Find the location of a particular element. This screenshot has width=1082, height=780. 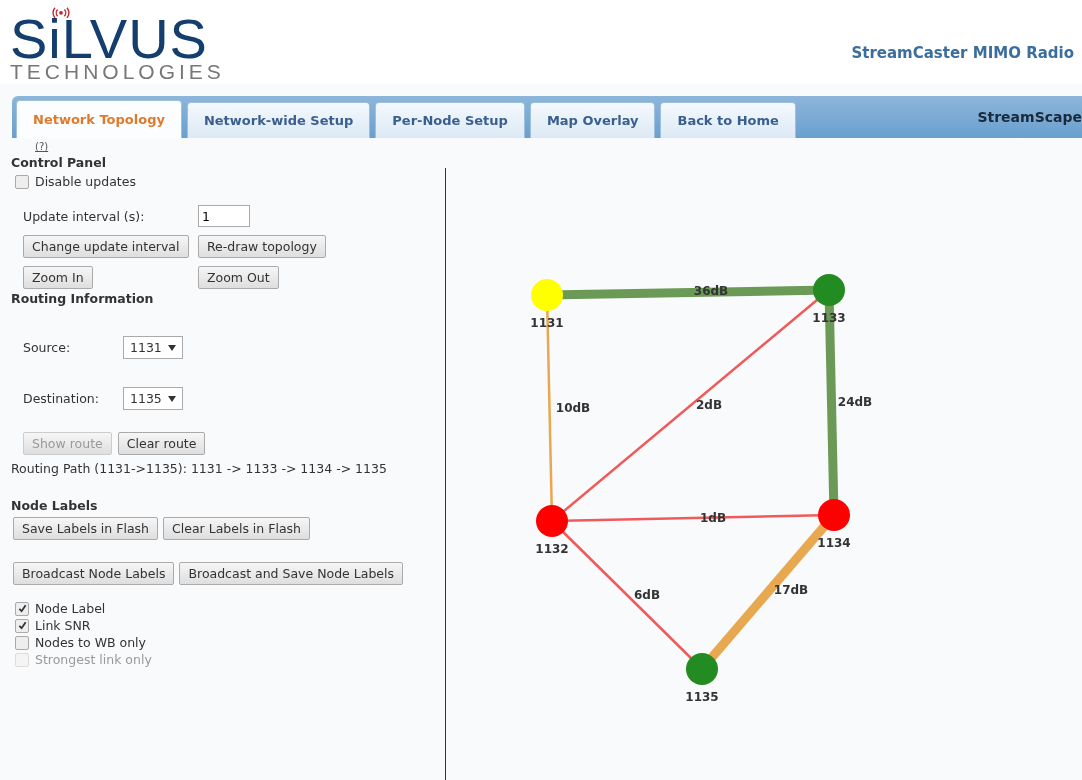

checkbox-label: Disable updates is located at coordinates (85, 181).